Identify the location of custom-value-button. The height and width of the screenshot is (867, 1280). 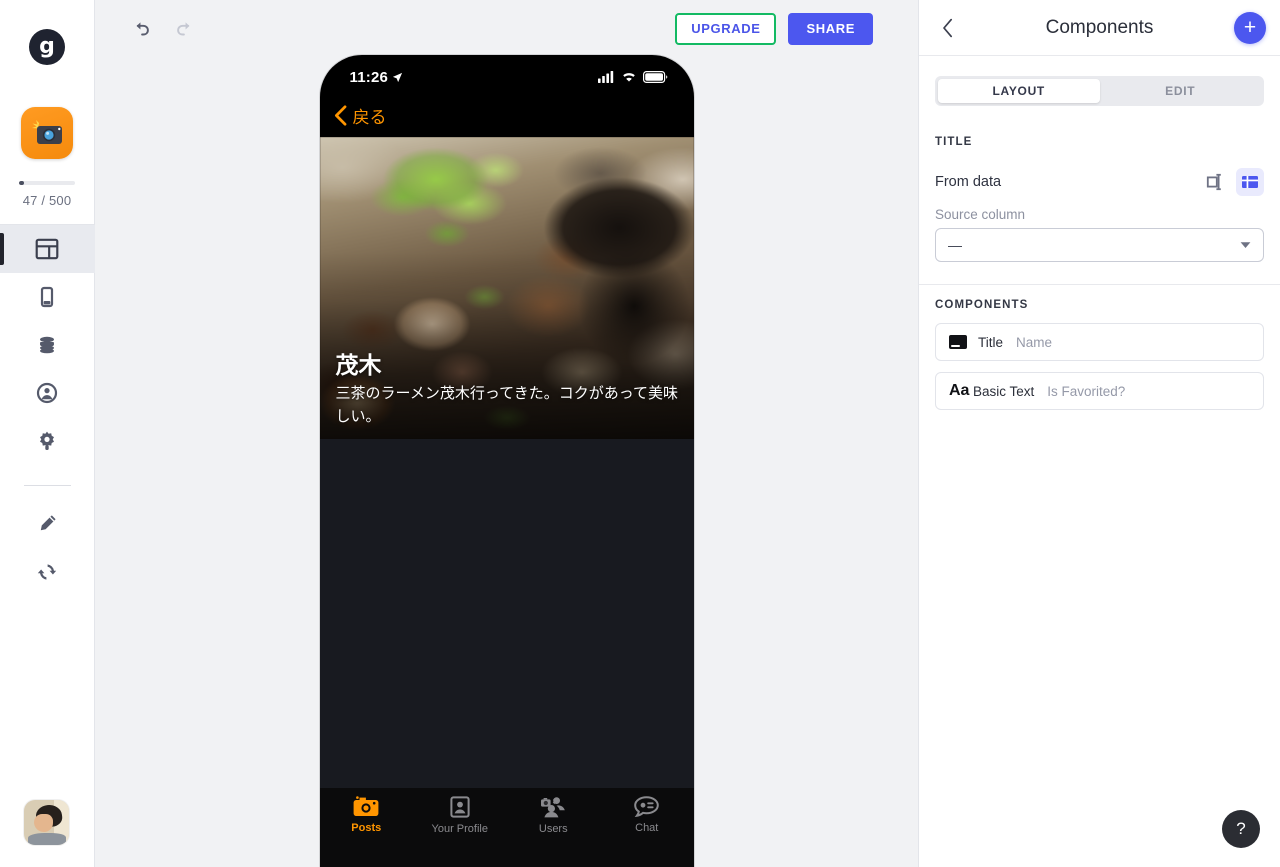
(1216, 182).